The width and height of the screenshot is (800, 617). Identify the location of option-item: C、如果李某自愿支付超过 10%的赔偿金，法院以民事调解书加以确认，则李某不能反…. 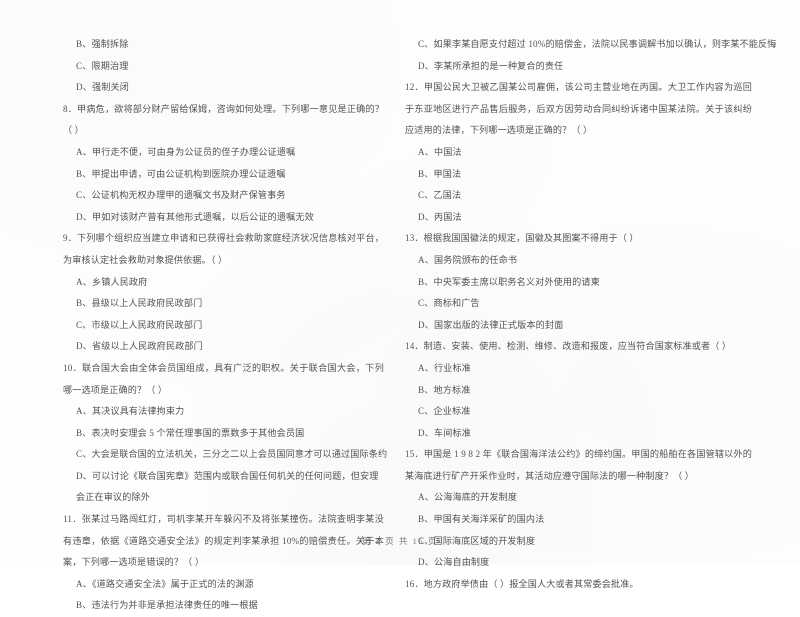
(597, 44).